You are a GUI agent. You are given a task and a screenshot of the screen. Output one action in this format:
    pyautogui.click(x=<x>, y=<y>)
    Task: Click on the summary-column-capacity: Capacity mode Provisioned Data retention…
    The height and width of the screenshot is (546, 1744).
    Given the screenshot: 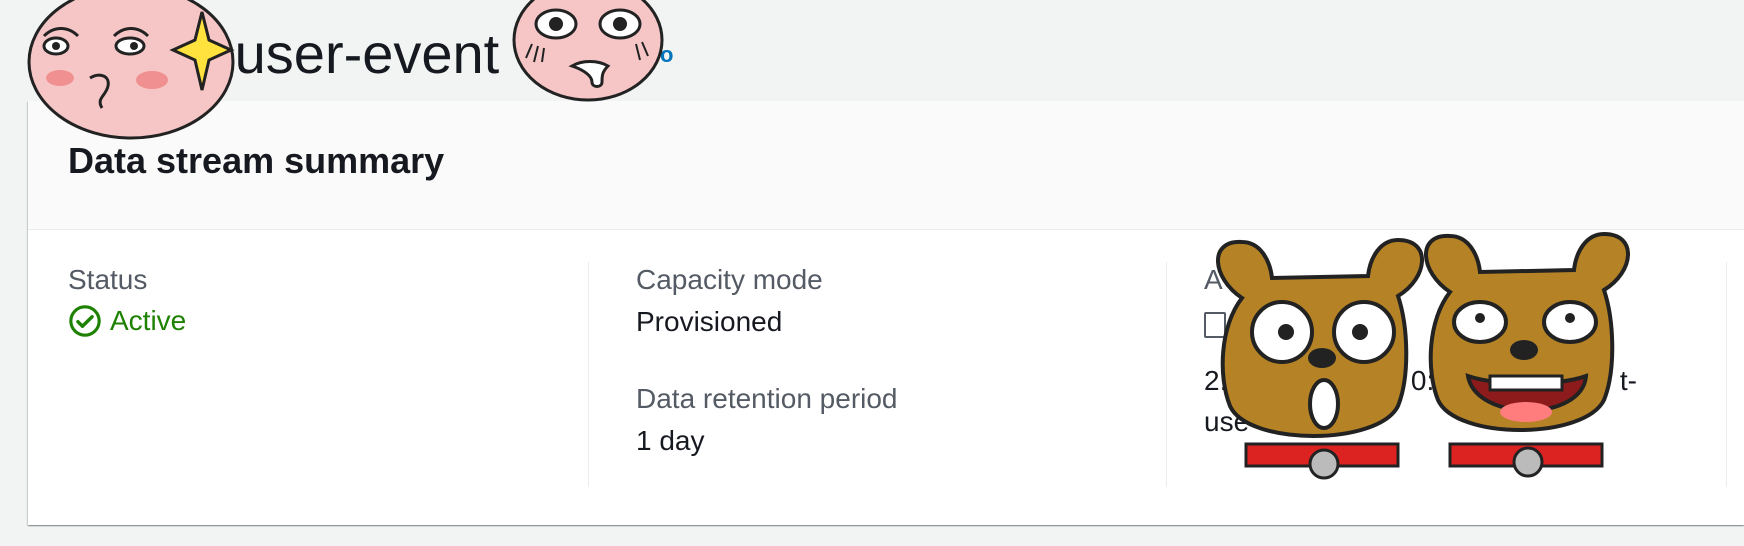 What is the action you would take?
    pyautogui.click(x=901, y=374)
    